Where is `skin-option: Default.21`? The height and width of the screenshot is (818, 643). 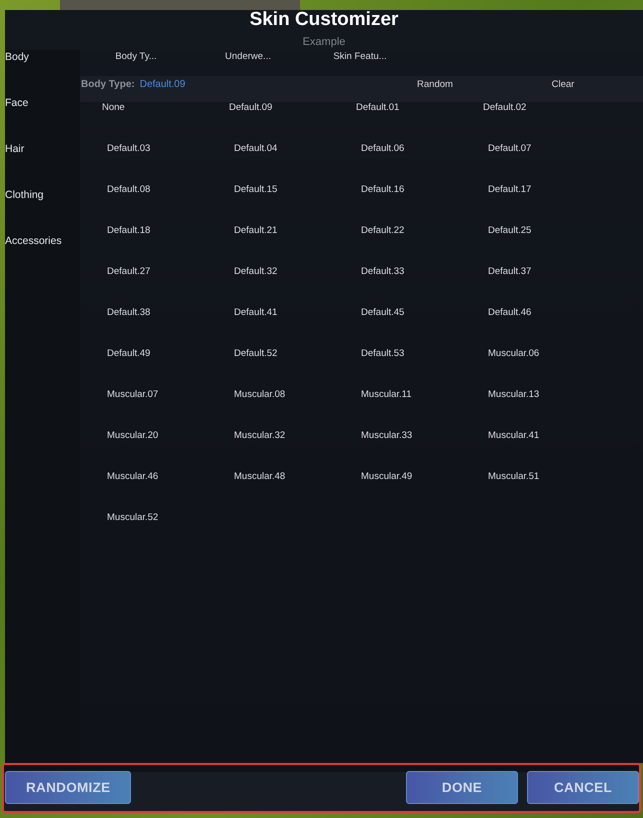 skin-option: Default.21 is located at coordinates (256, 231).